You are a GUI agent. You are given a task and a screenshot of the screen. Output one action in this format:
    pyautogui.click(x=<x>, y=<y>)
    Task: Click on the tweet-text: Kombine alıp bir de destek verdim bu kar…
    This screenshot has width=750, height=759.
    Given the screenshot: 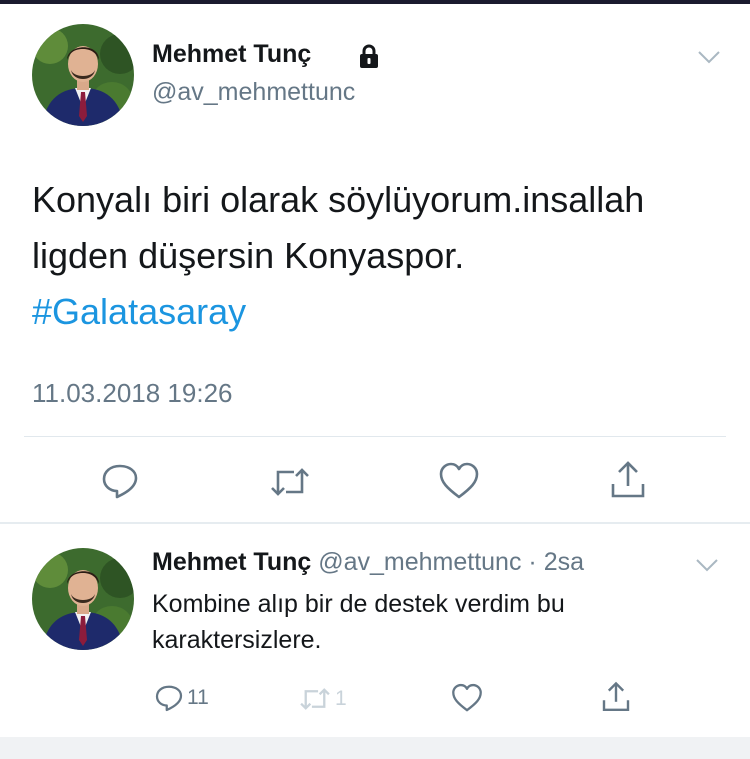 What is the action you would take?
    pyautogui.click(x=432, y=622)
    